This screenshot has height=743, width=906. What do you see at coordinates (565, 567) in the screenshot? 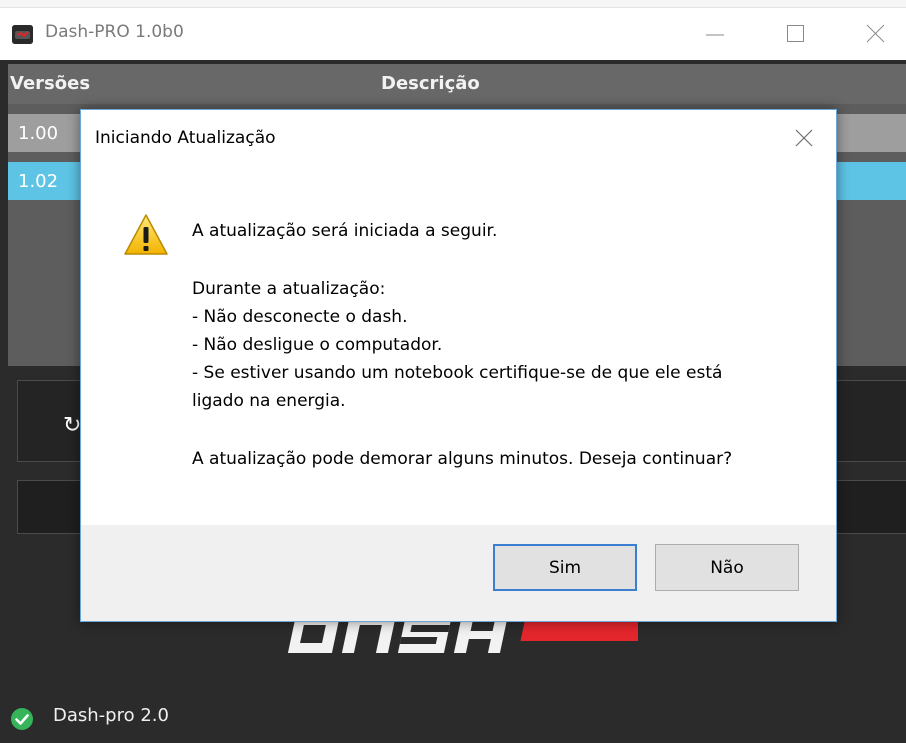
I see `yes-button: Sim` at bounding box center [565, 567].